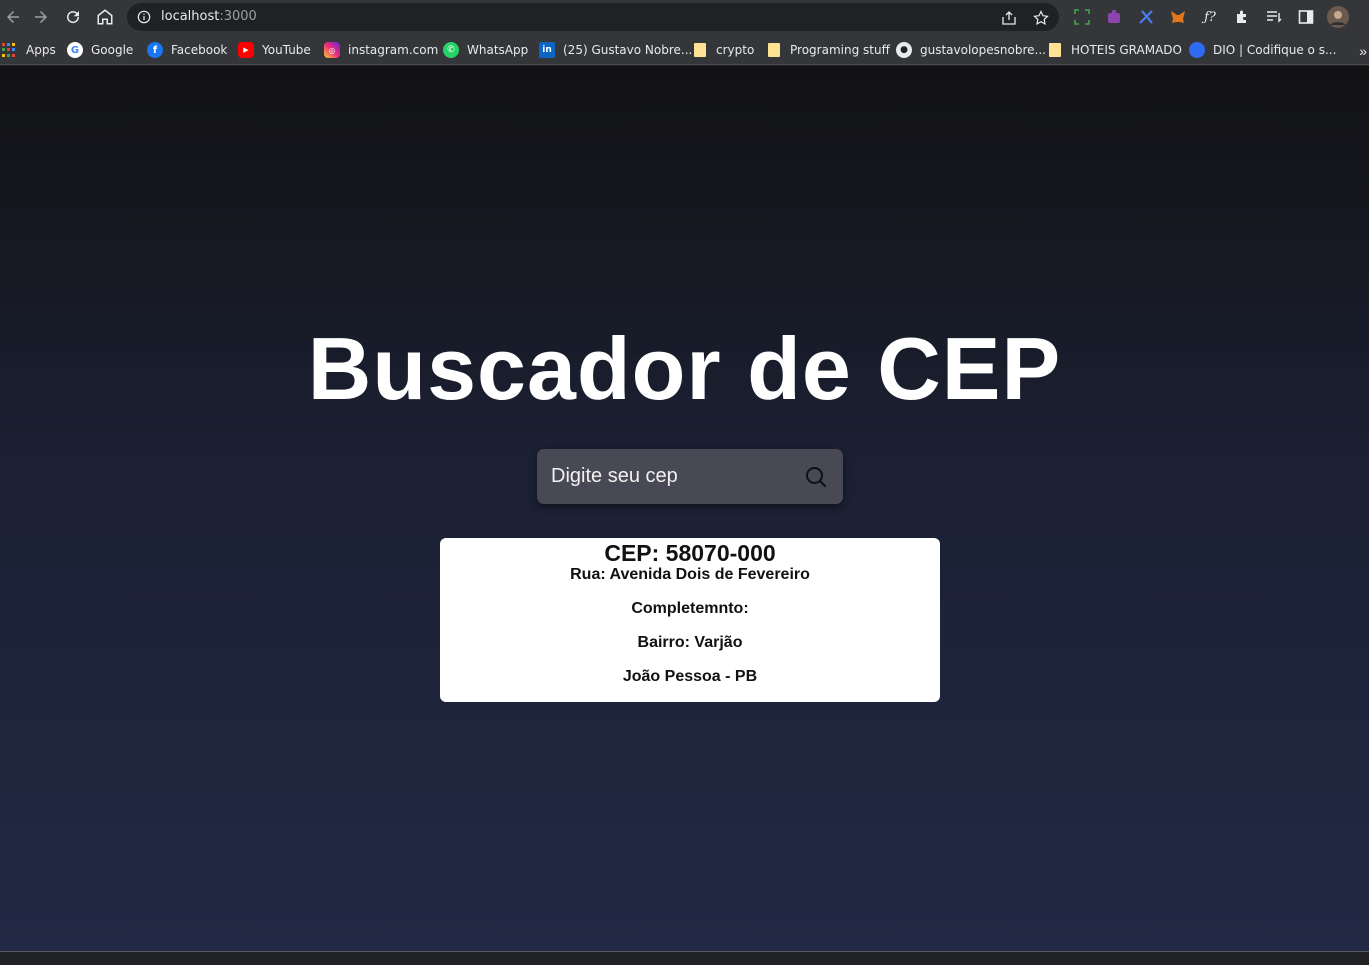 Image resolution: width=1369 pixels, height=965 pixels. What do you see at coordinates (547, 50) in the screenshot?
I see `linkedin-icon: in` at bounding box center [547, 50].